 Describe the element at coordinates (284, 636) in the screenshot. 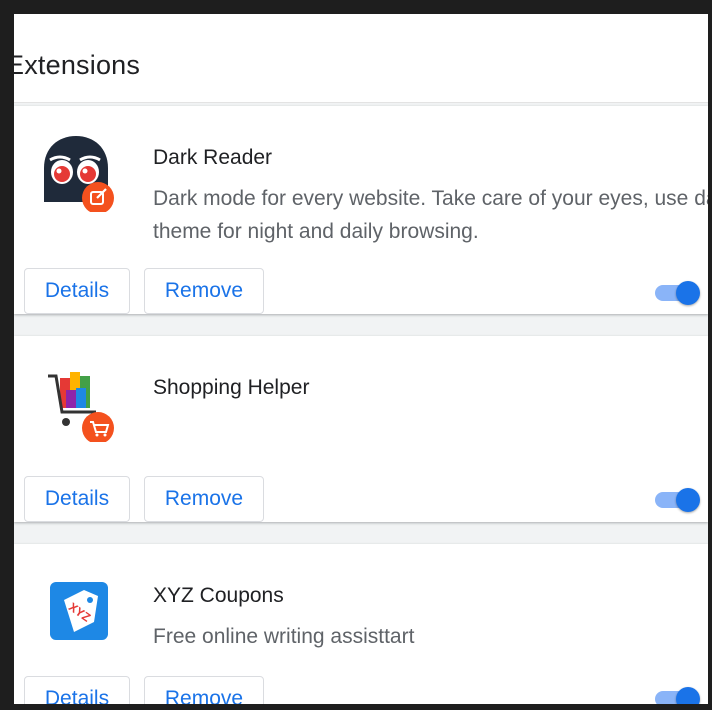

I see `extension-description: Free online writing assisttart` at that location.